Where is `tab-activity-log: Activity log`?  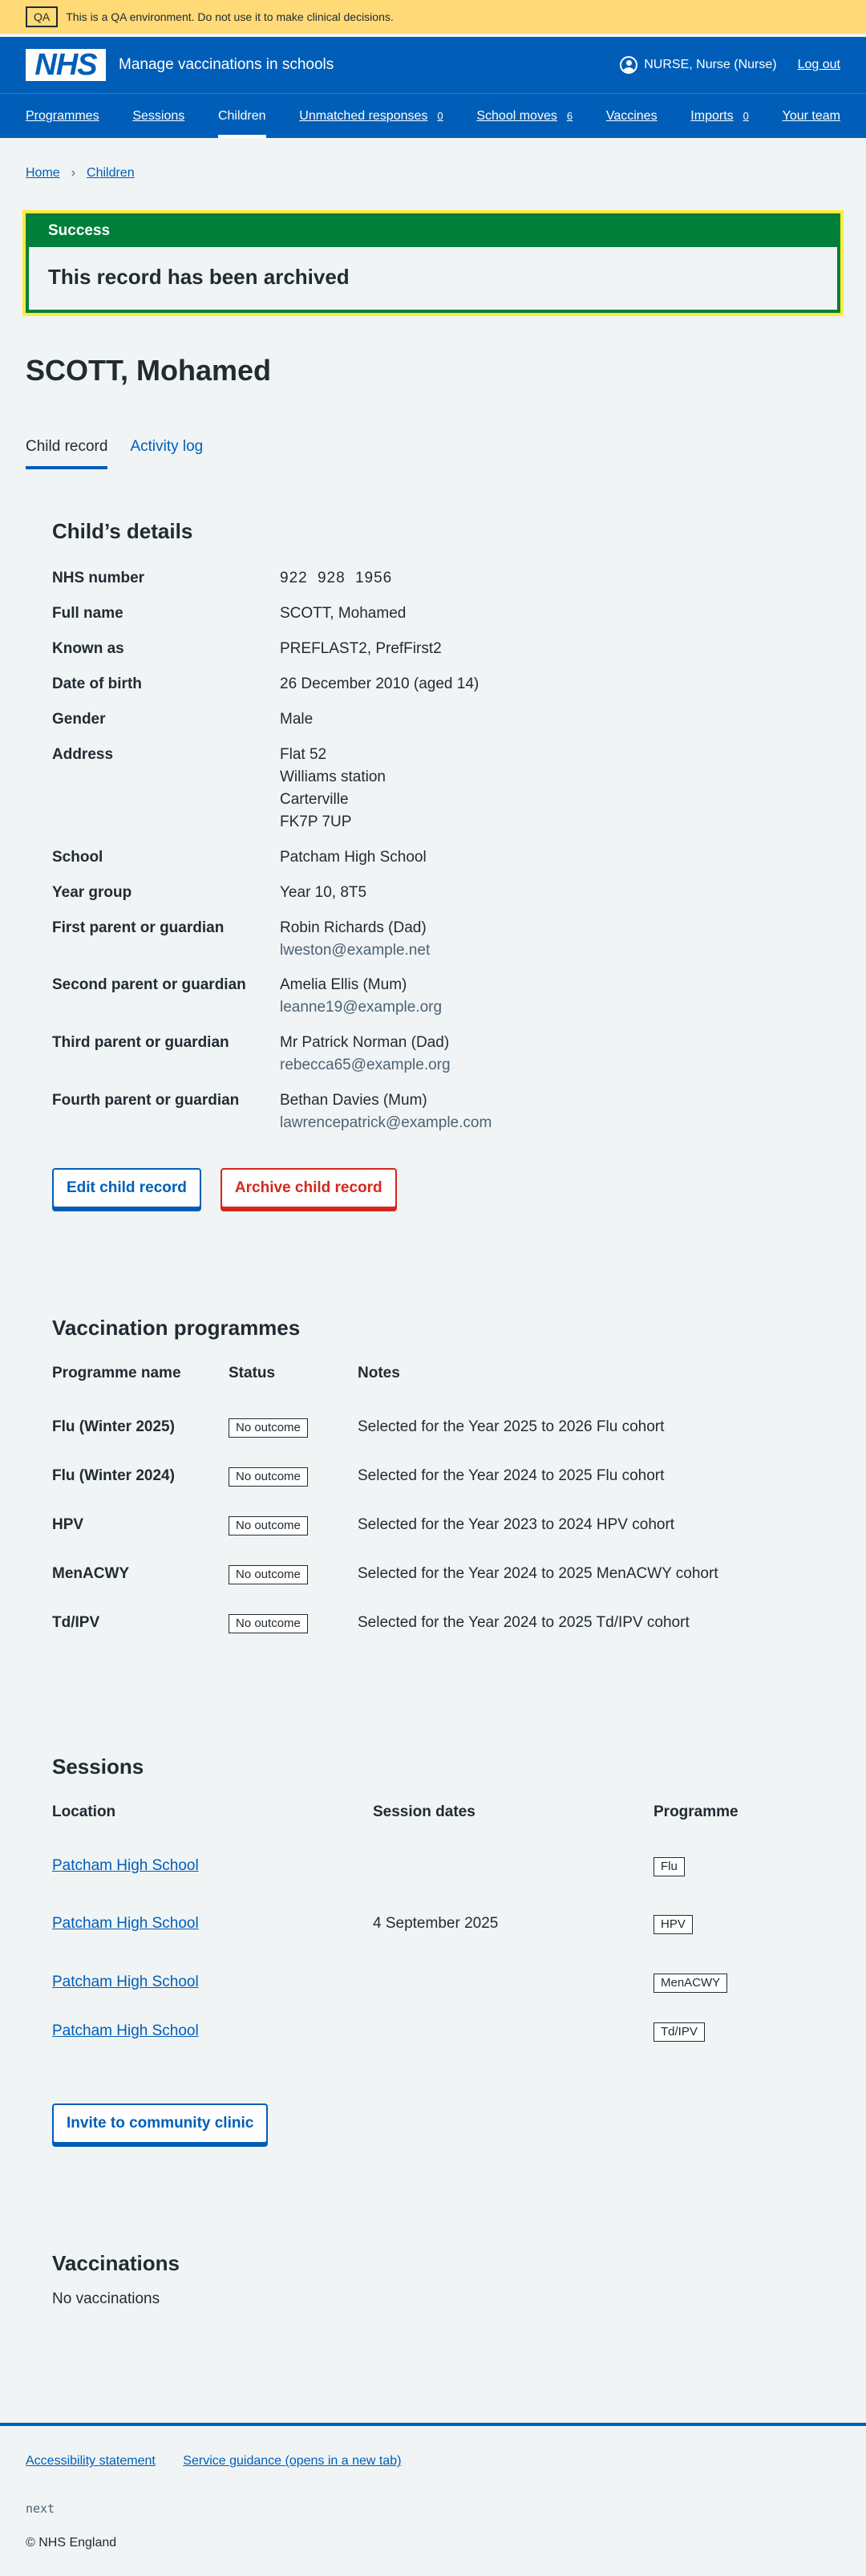
tab-activity-log: Activity log is located at coordinates (166, 452).